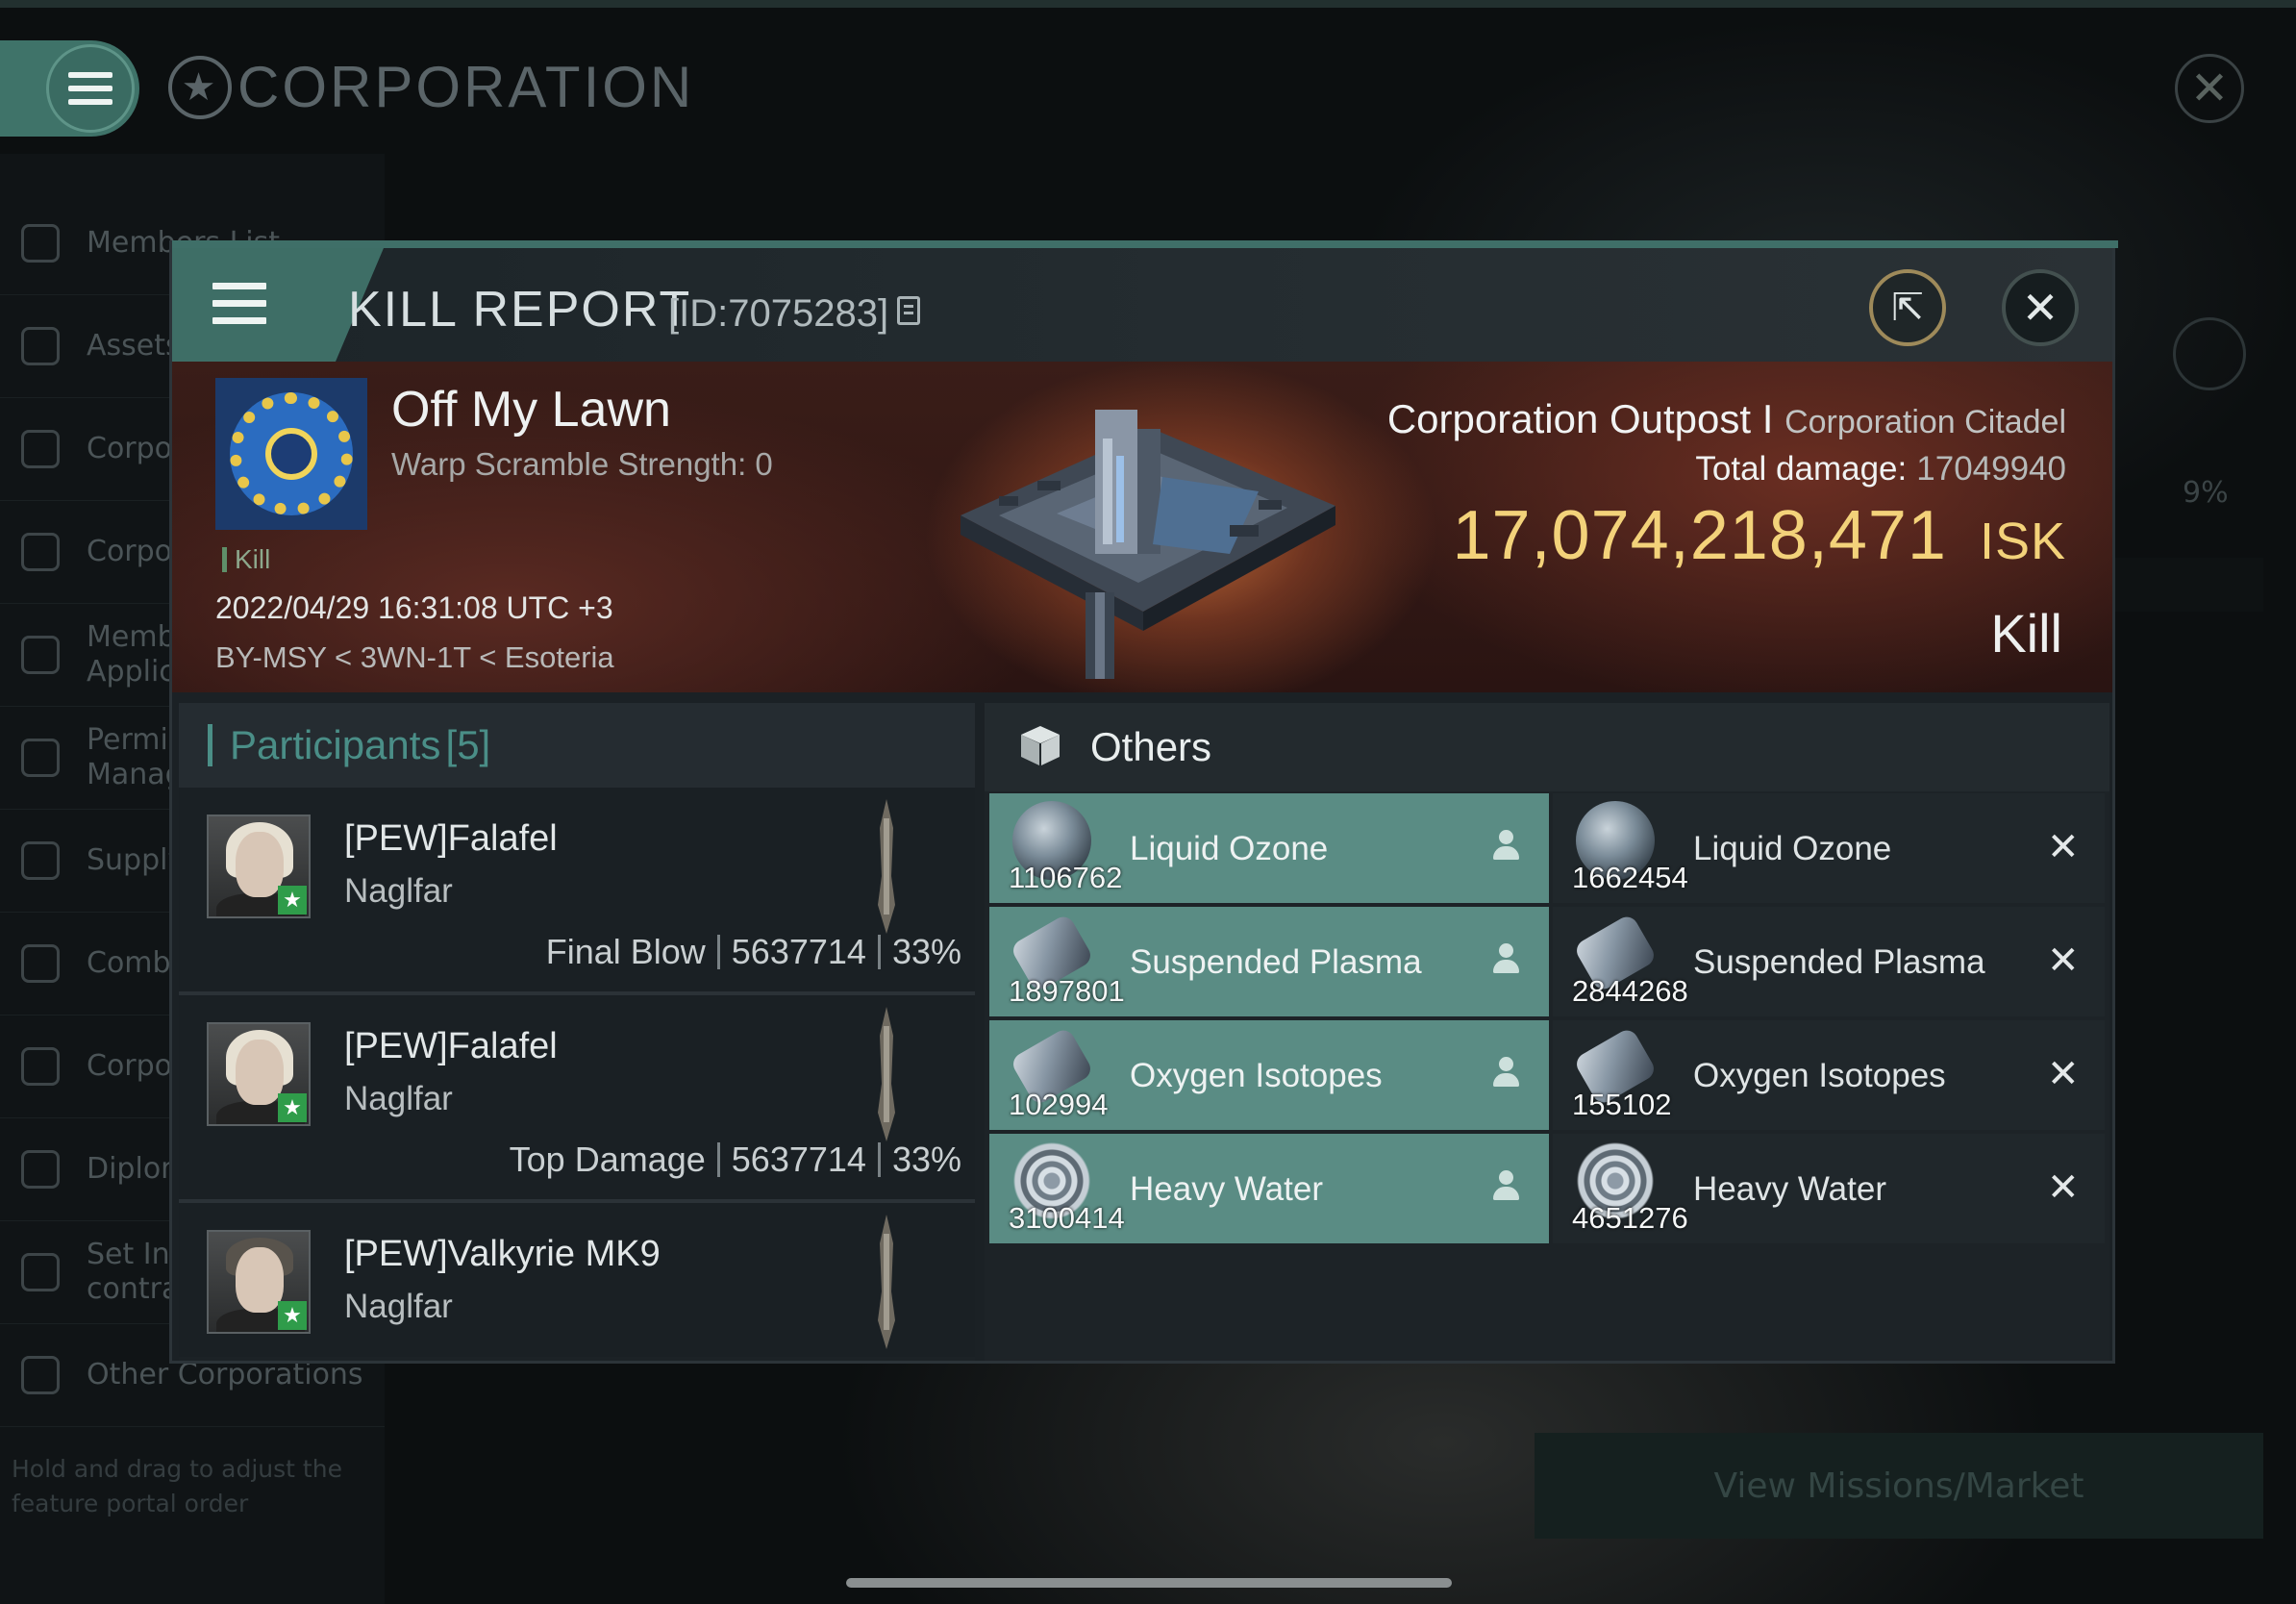  I want to click on others-header: Others, so click(1547, 747).